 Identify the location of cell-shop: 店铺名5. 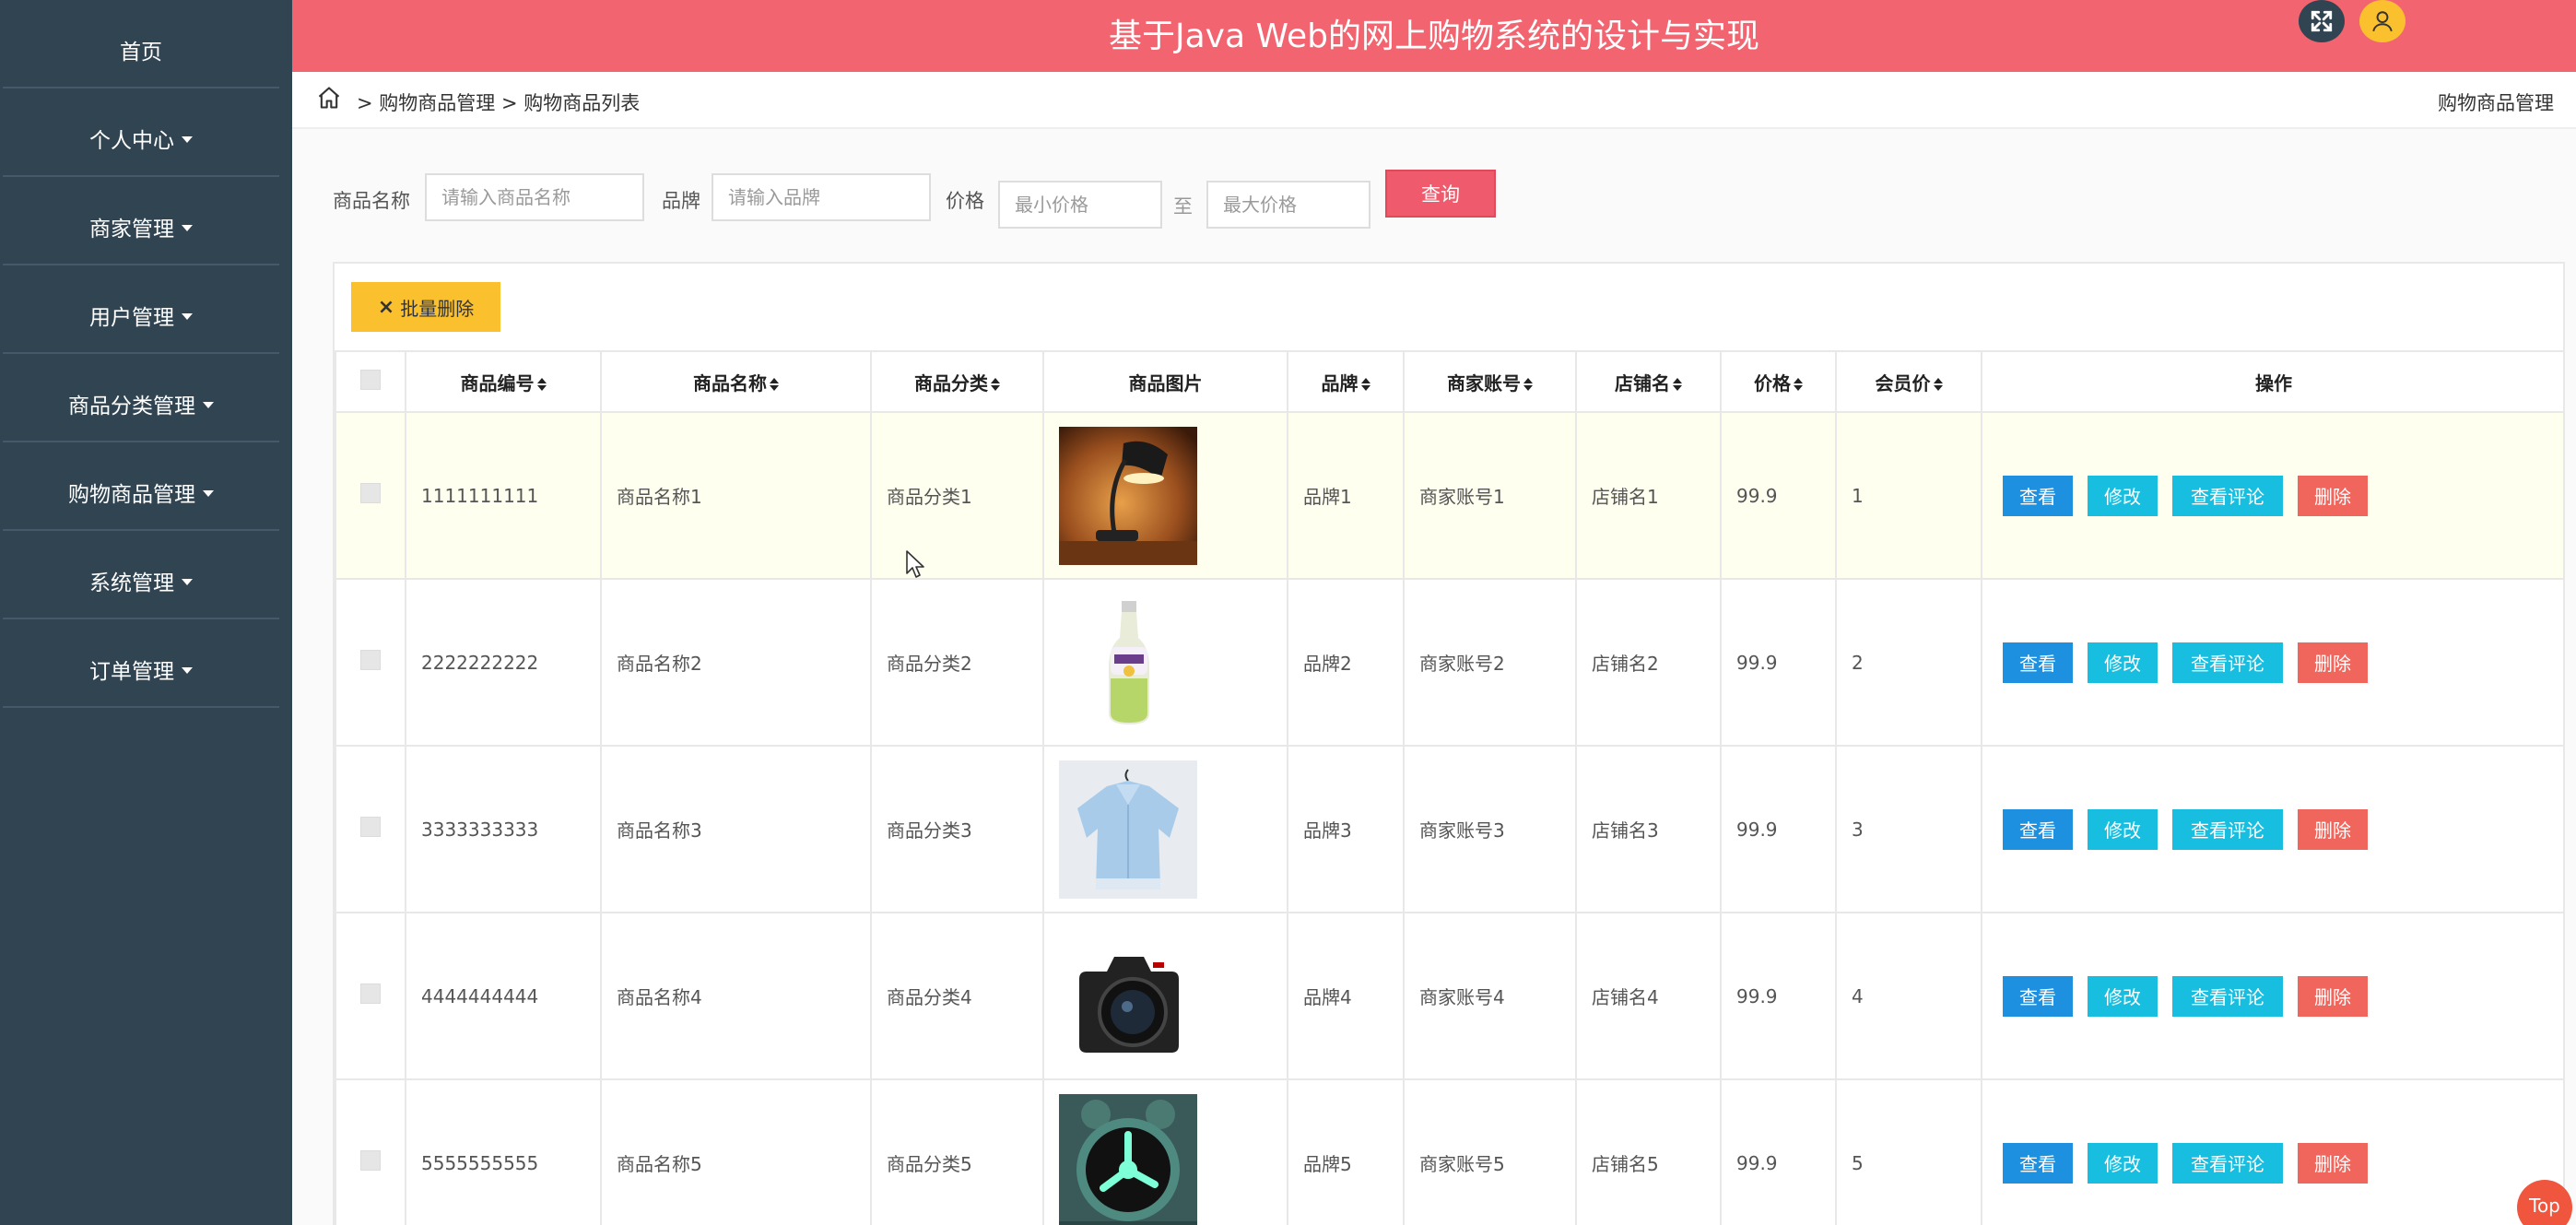
(1648, 1151).